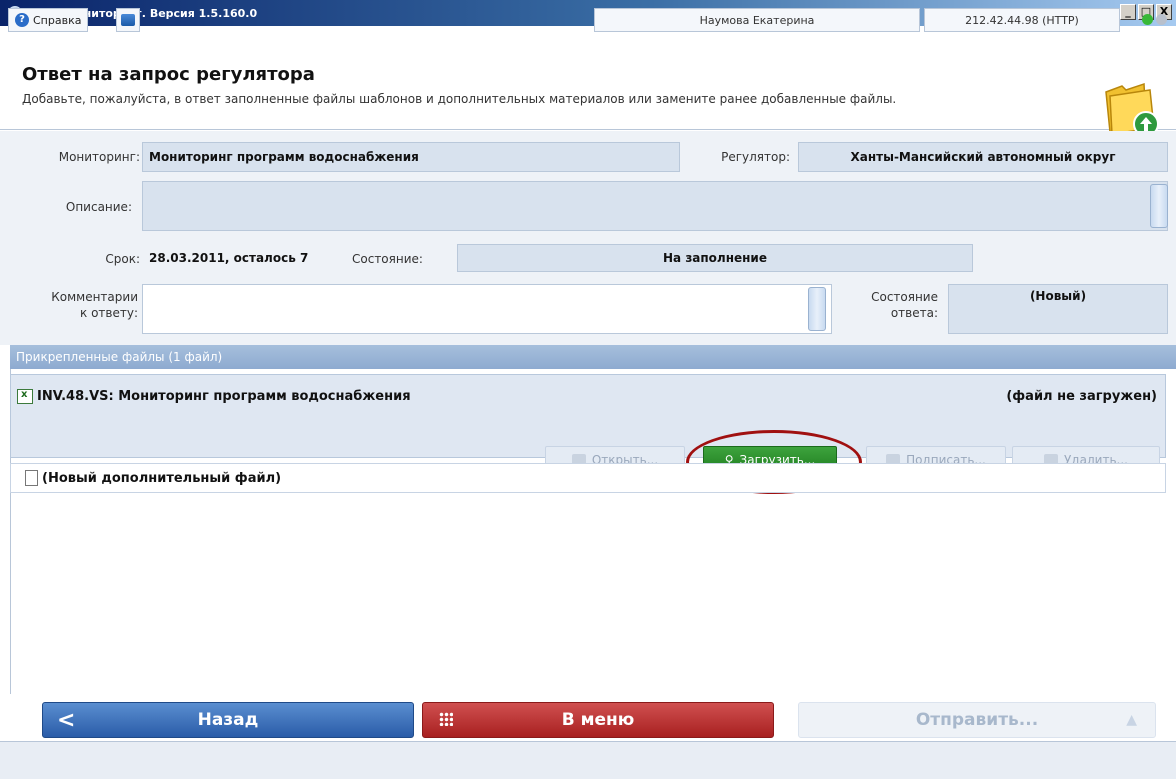 The image size is (1176, 779). Describe the element at coordinates (1058, 309) in the screenshot. I see `answer-state-field: (Новый)` at that location.